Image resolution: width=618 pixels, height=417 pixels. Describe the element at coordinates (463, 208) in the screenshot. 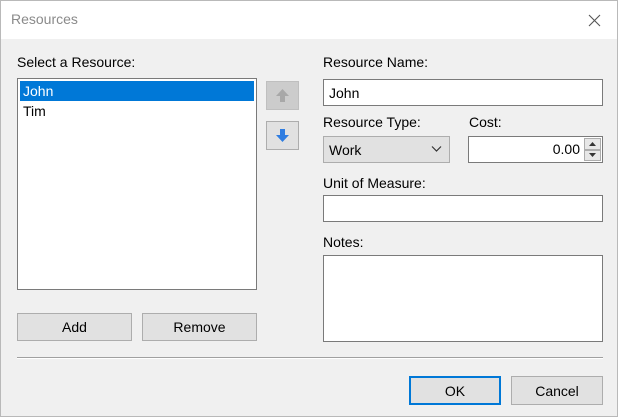

I see `unit-of-measure-input` at that location.